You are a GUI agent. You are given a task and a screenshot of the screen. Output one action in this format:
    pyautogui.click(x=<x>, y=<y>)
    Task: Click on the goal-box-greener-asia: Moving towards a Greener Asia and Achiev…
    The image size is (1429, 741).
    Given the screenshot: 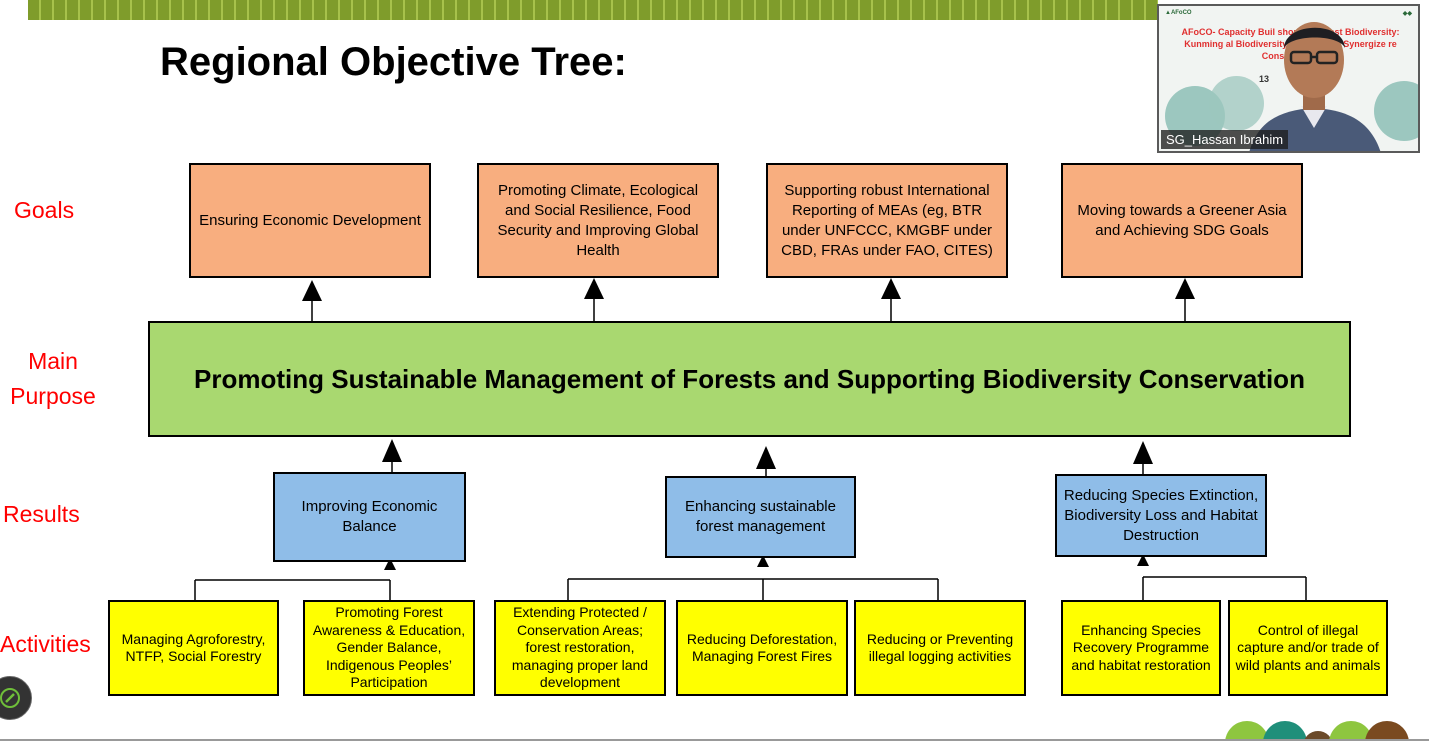 What is the action you would take?
    pyautogui.click(x=1182, y=220)
    